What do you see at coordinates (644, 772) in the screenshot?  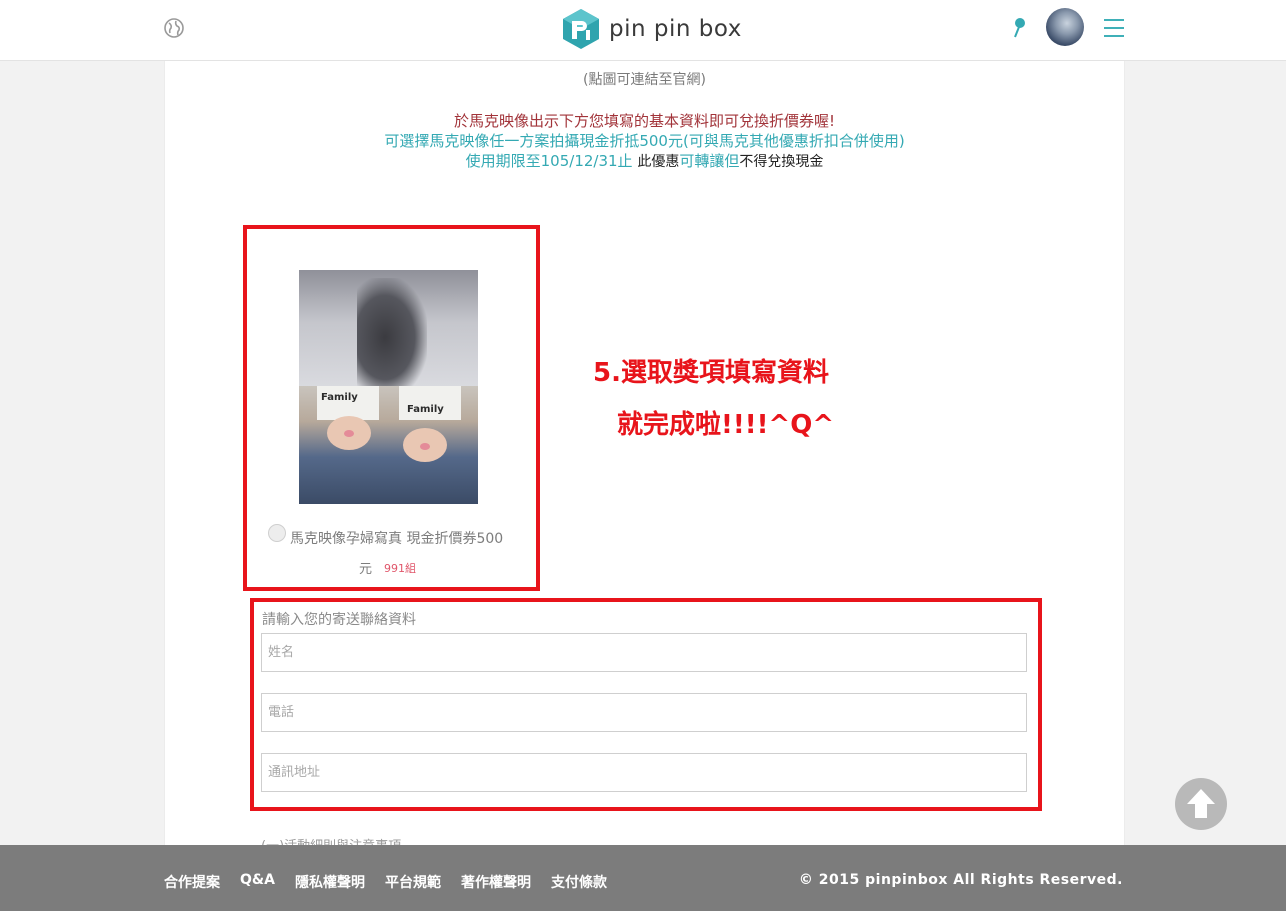 I see `address-field` at bounding box center [644, 772].